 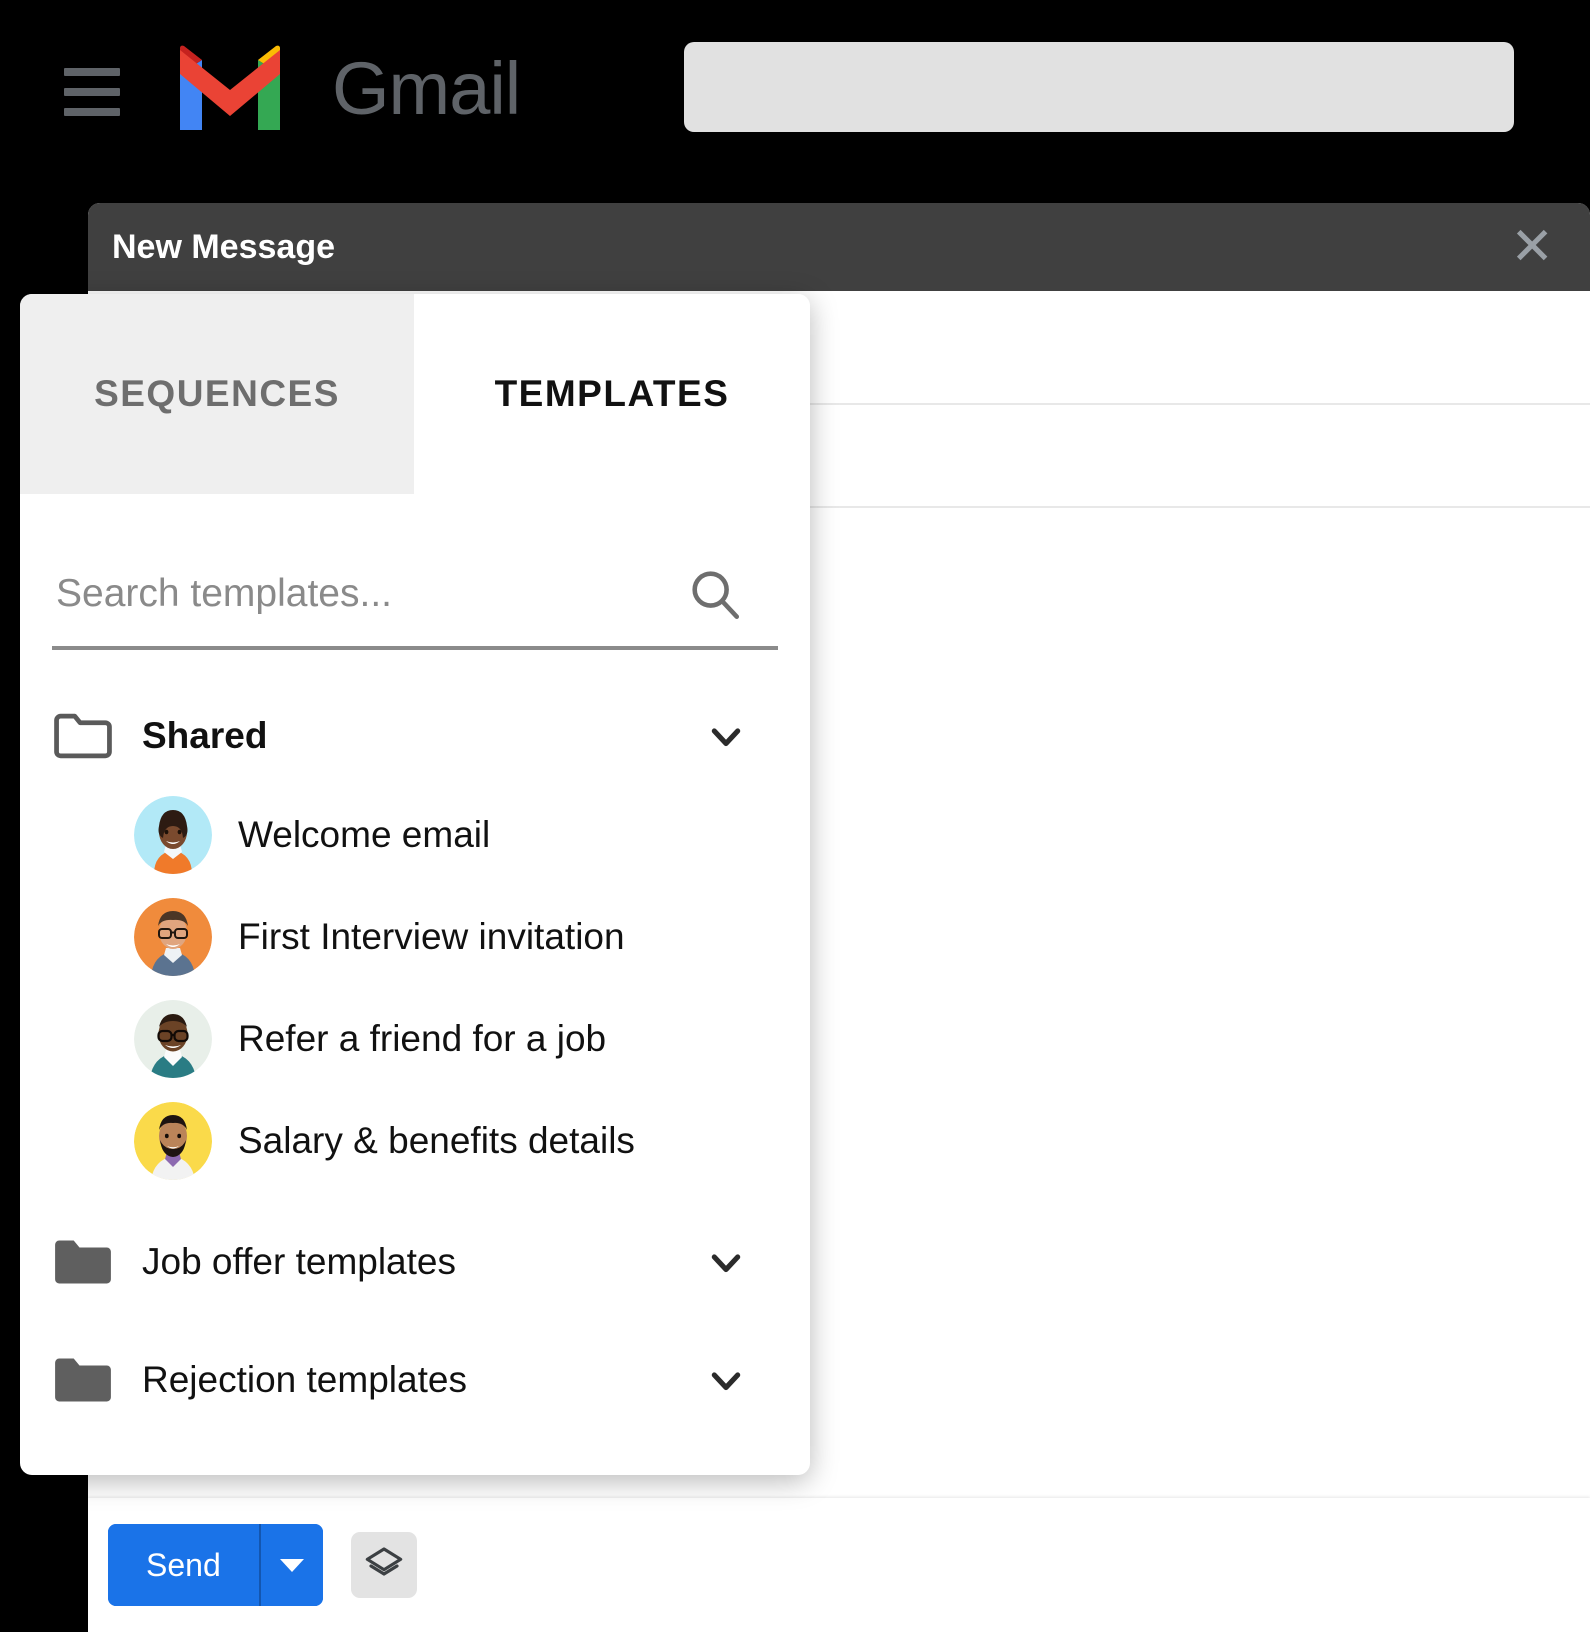 What do you see at coordinates (304, 1379) in the screenshot?
I see `folder-label: Rejection templates` at bounding box center [304, 1379].